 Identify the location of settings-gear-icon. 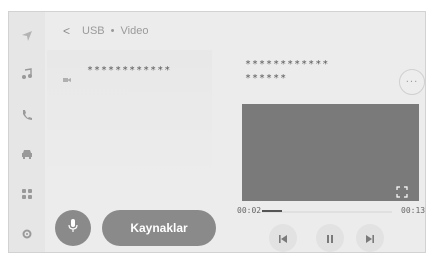
(27, 234).